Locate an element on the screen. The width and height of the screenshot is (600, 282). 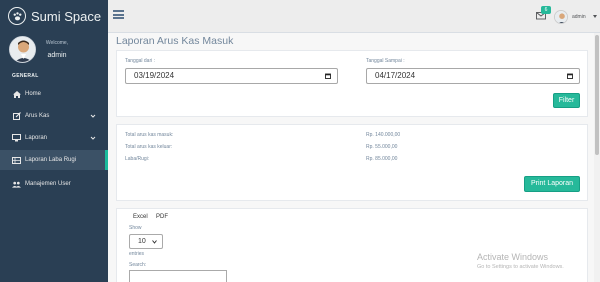
total-out-value: Rp. 55.000,00 is located at coordinates (382, 147).